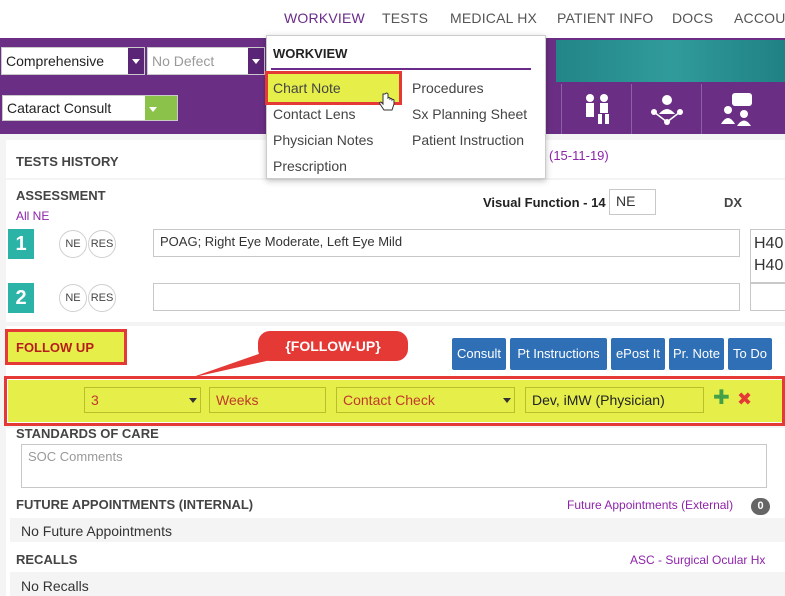 The image size is (785, 596). I want to click on team-icon-button, so click(666, 109).